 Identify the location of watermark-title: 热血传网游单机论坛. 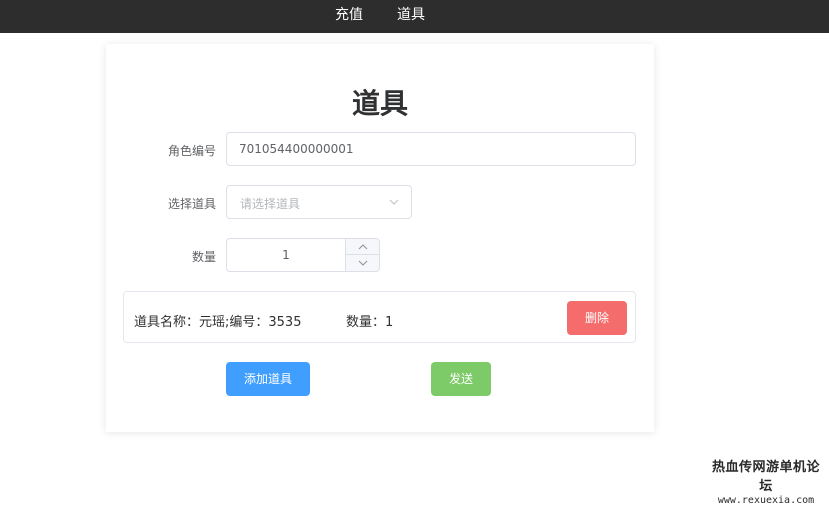
(765, 477).